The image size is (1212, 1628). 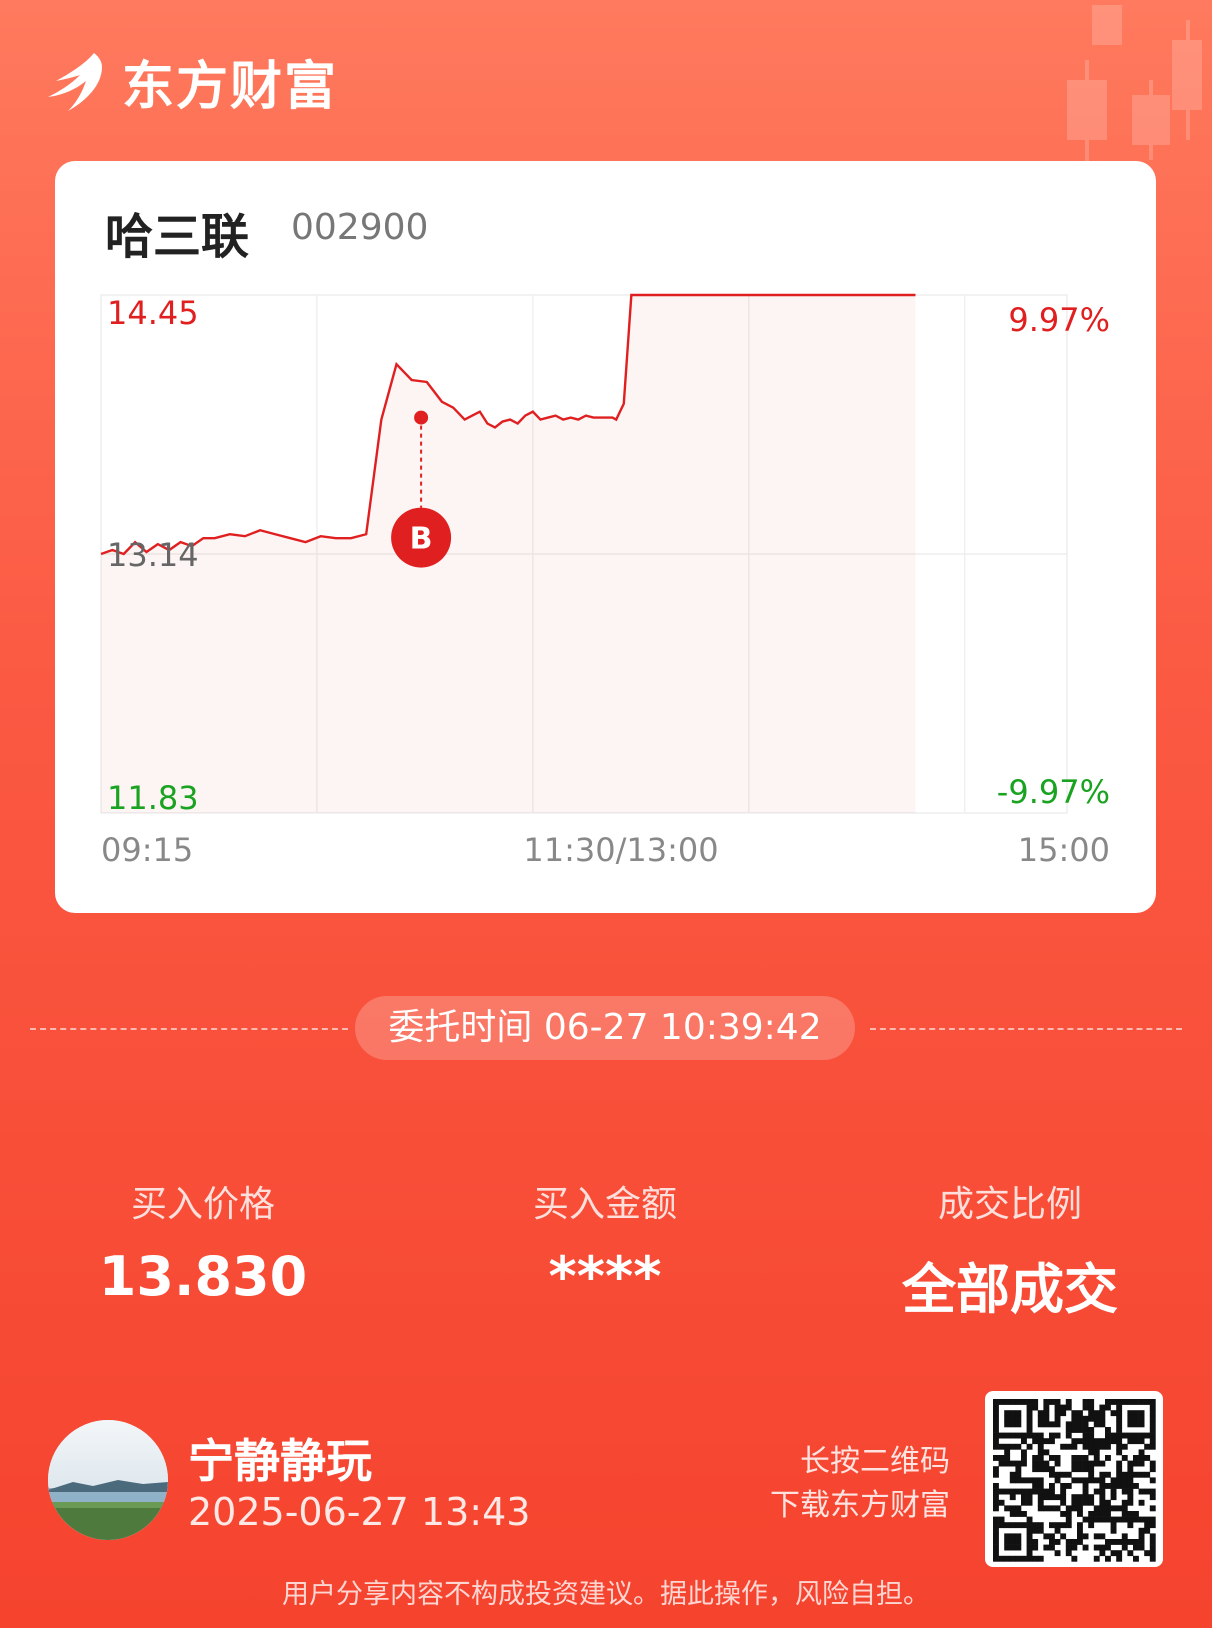 I want to click on disclaimer: 用户分享内容不构成投资建议。据此操作，风险自担。, so click(x=606, y=1594).